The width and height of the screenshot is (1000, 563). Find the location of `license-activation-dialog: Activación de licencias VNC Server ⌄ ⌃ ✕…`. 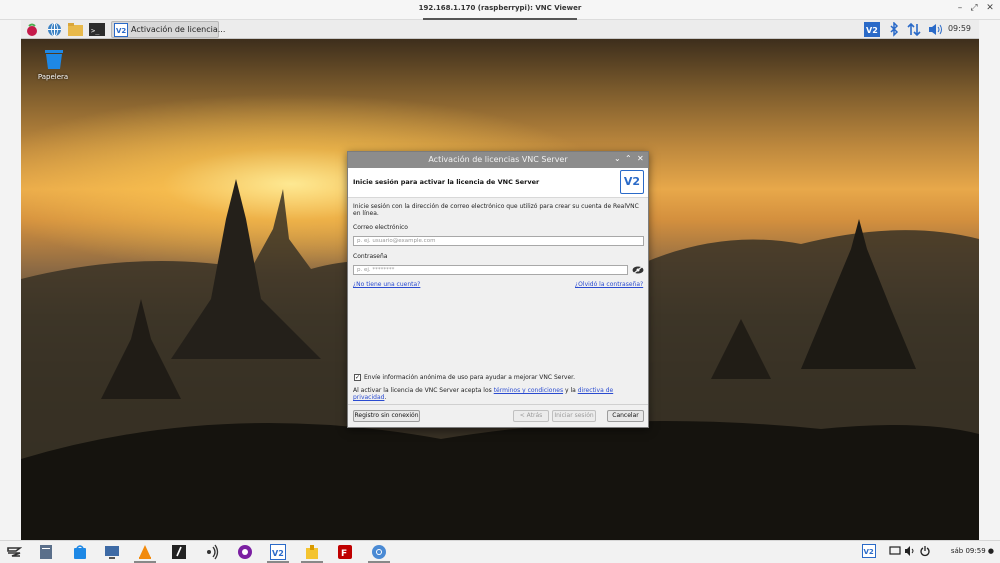

license-activation-dialog: Activación de licencias VNC Server ⌄ ⌃ ✕… is located at coordinates (498, 289).